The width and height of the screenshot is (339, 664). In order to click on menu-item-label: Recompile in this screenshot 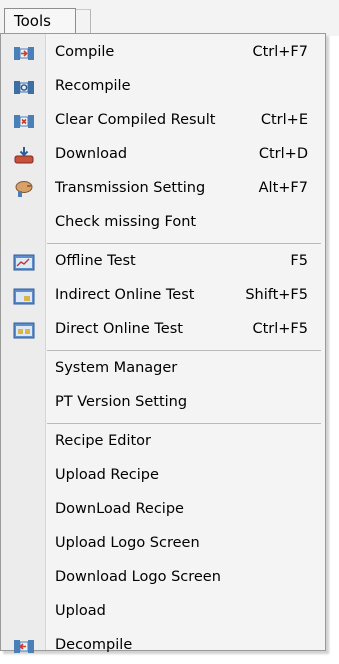, I will do `click(93, 86)`.